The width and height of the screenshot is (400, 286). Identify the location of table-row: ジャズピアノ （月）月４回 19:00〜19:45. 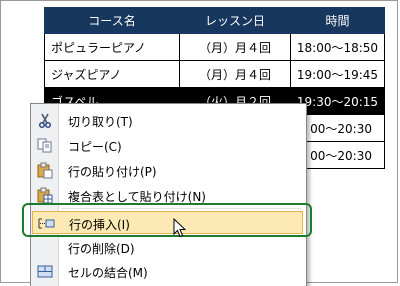
(214, 74).